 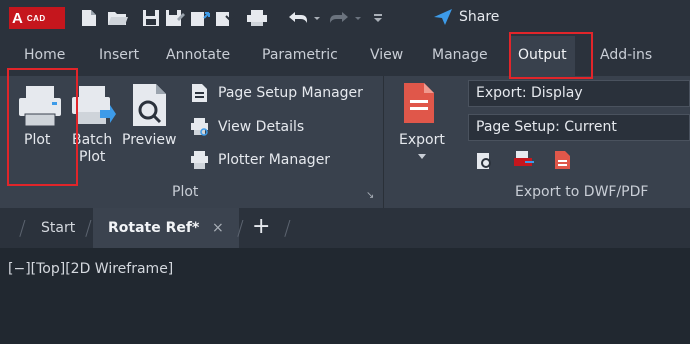 I want to click on logo-text: CAD, so click(x=36, y=18).